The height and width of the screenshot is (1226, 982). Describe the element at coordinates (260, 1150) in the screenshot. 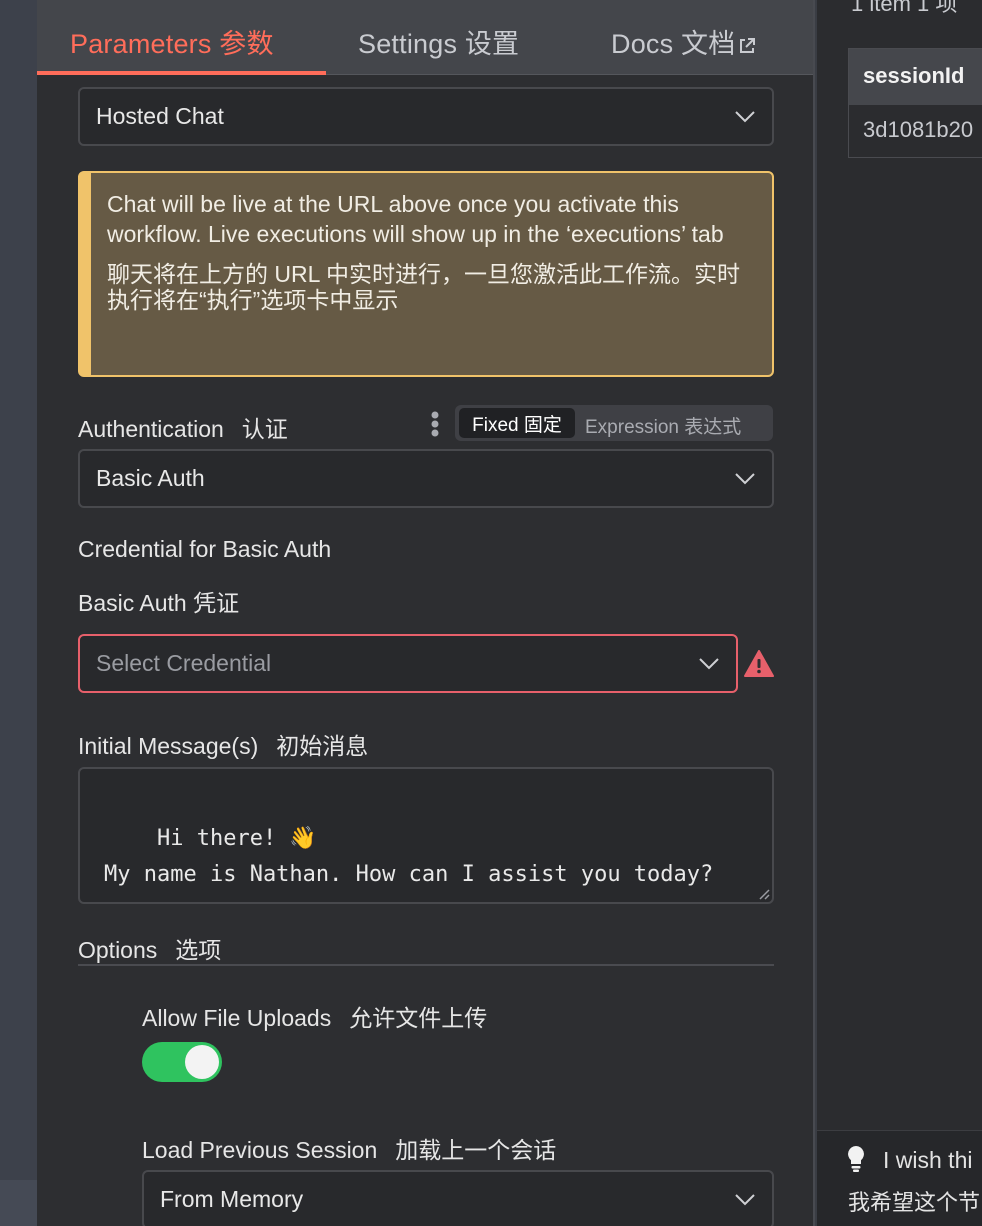

I see `load-previous-session-label-en: Load Previous Session` at that location.